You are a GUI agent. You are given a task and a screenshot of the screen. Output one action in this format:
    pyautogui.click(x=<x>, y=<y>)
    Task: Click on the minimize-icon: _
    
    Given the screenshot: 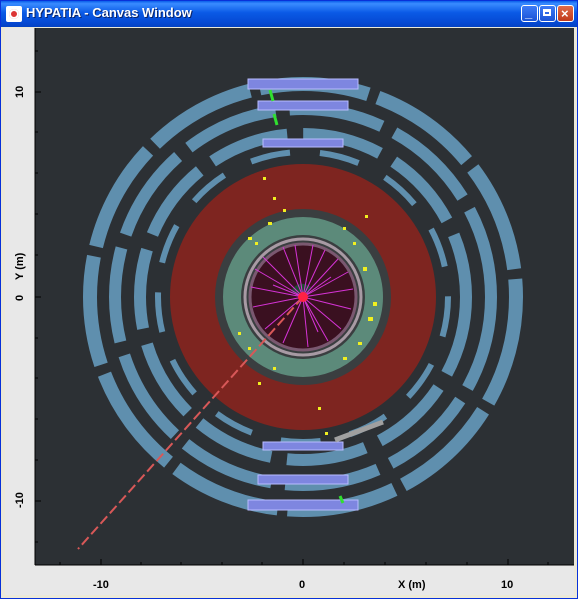 What is the action you would take?
    pyautogui.click(x=529, y=12)
    